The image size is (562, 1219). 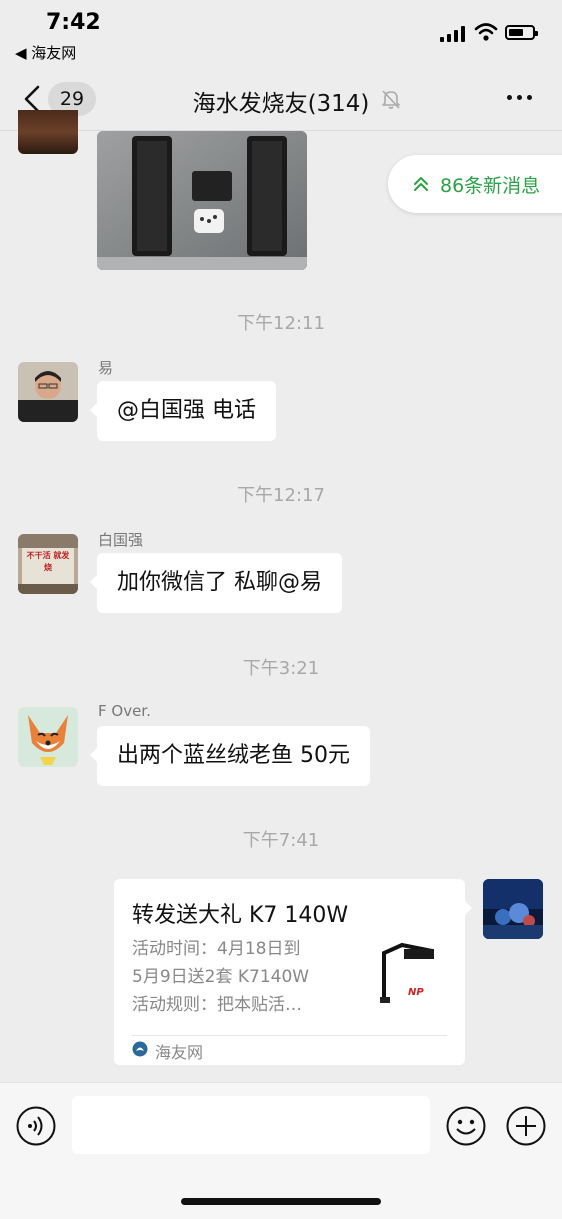 I want to click on source-logo-icon, so click(x=140, y=1049).